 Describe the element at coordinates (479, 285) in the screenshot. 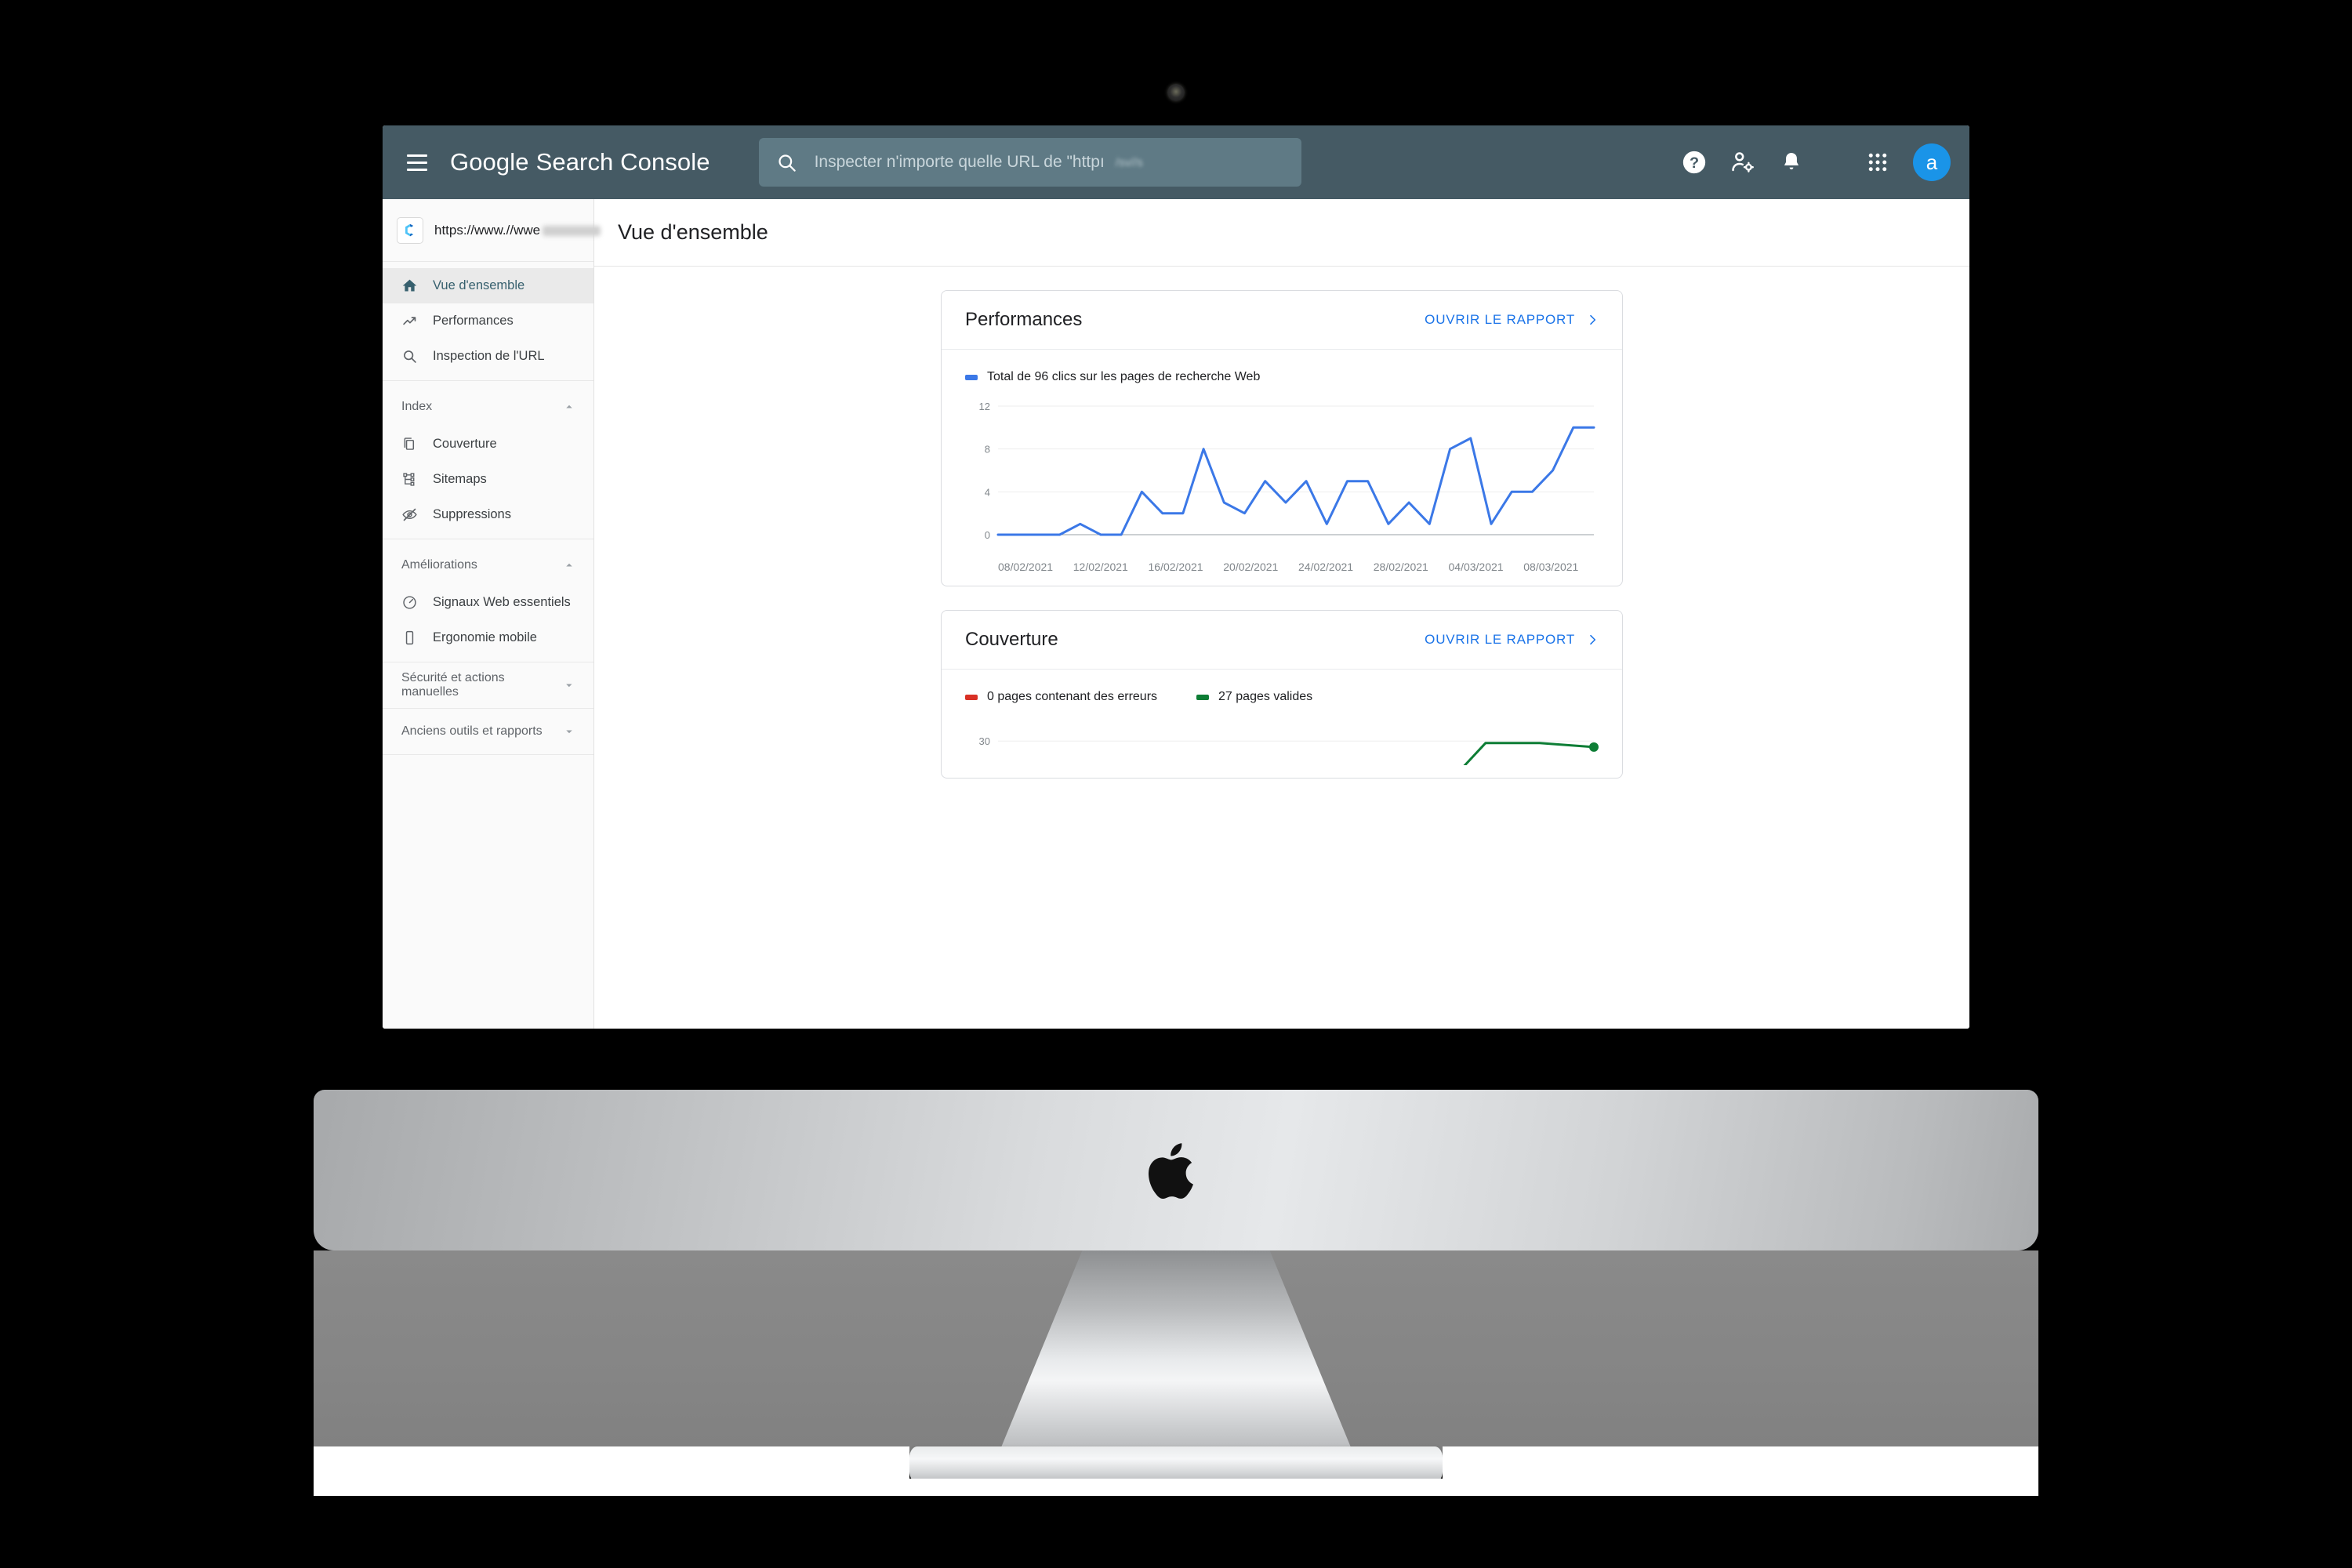

I see `sidebar-item-label: Vue d'ensemble` at that location.